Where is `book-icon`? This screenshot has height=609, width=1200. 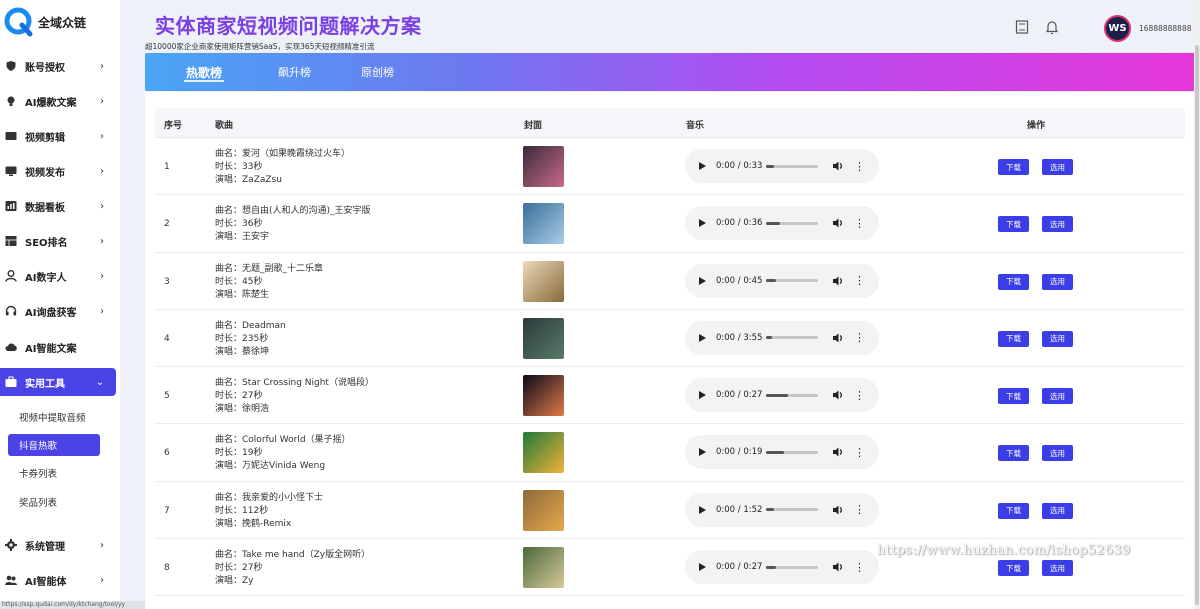 book-icon is located at coordinates (1022, 27).